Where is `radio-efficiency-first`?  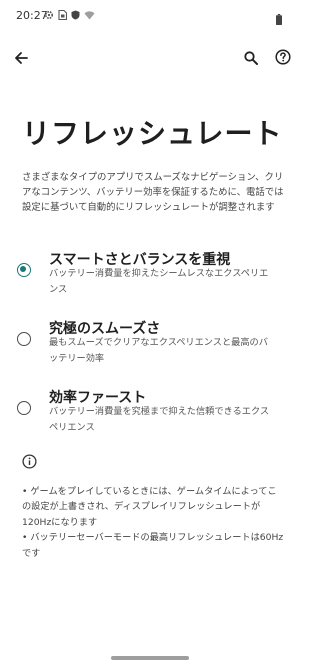
radio-efficiency-first is located at coordinates (24, 408).